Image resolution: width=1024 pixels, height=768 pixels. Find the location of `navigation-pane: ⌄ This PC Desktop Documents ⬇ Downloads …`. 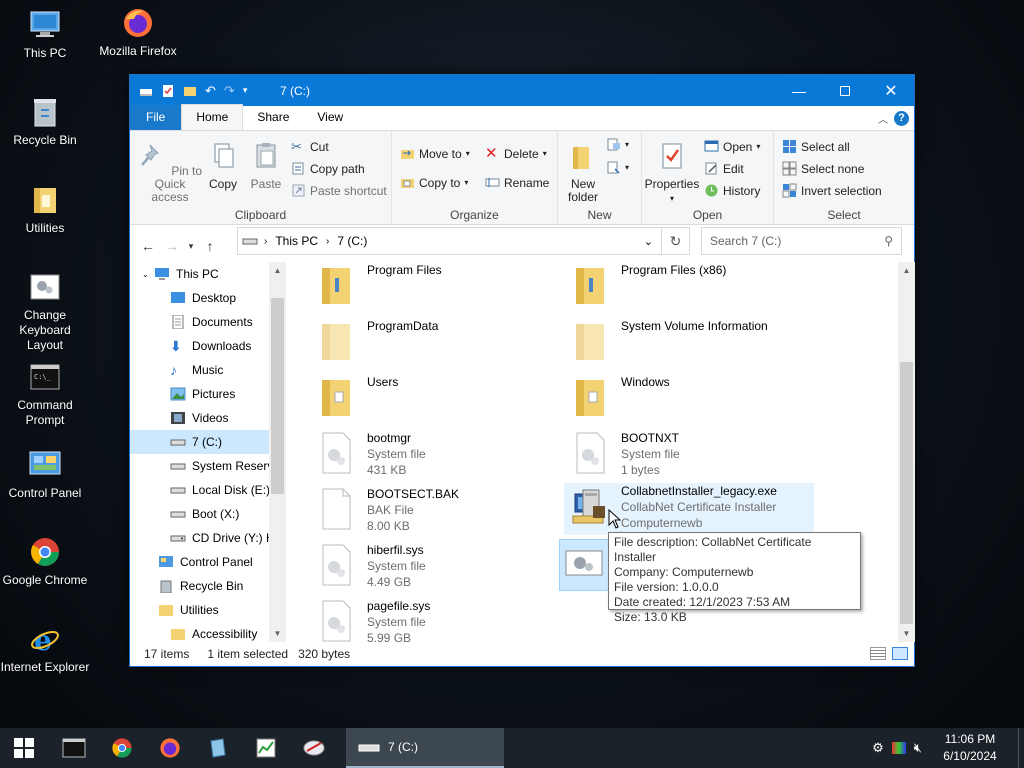

navigation-pane: ⌄ This PC Desktop Documents ⬇ Downloads … is located at coordinates (207, 452).